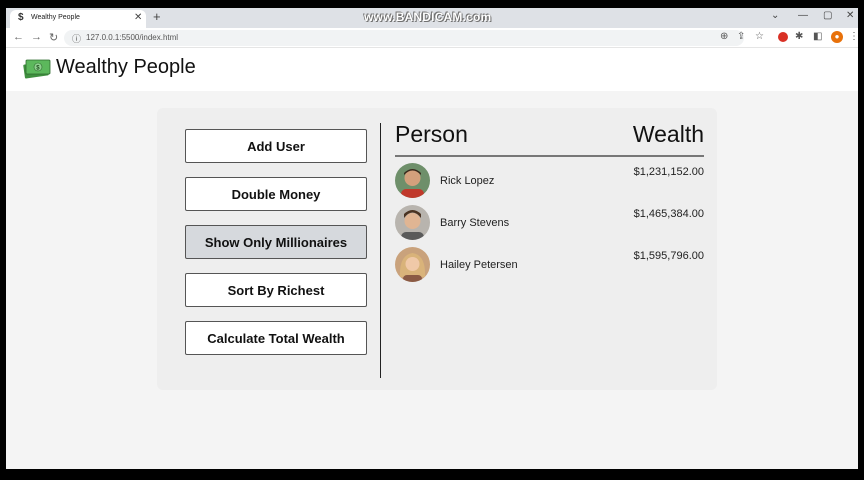  What do you see at coordinates (138, 17) in the screenshot?
I see `close-tab-icon: ✕` at bounding box center [138, 17].